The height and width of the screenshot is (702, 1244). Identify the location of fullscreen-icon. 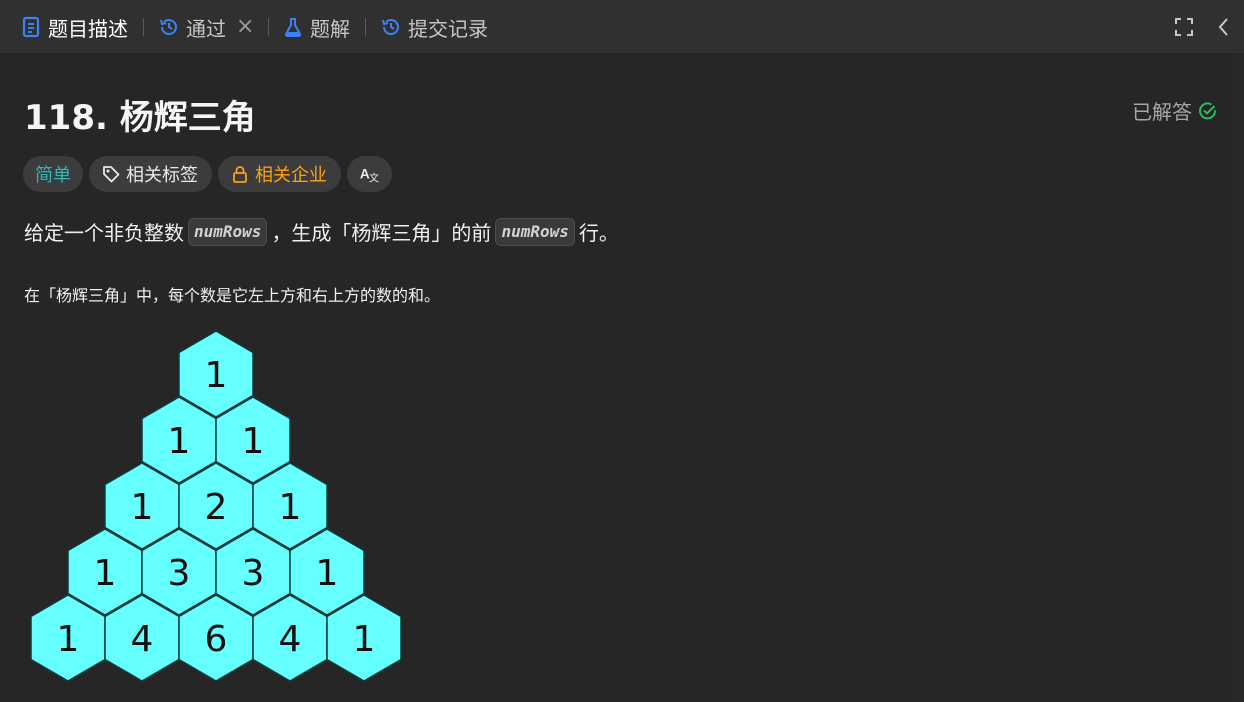
(1184, 27).